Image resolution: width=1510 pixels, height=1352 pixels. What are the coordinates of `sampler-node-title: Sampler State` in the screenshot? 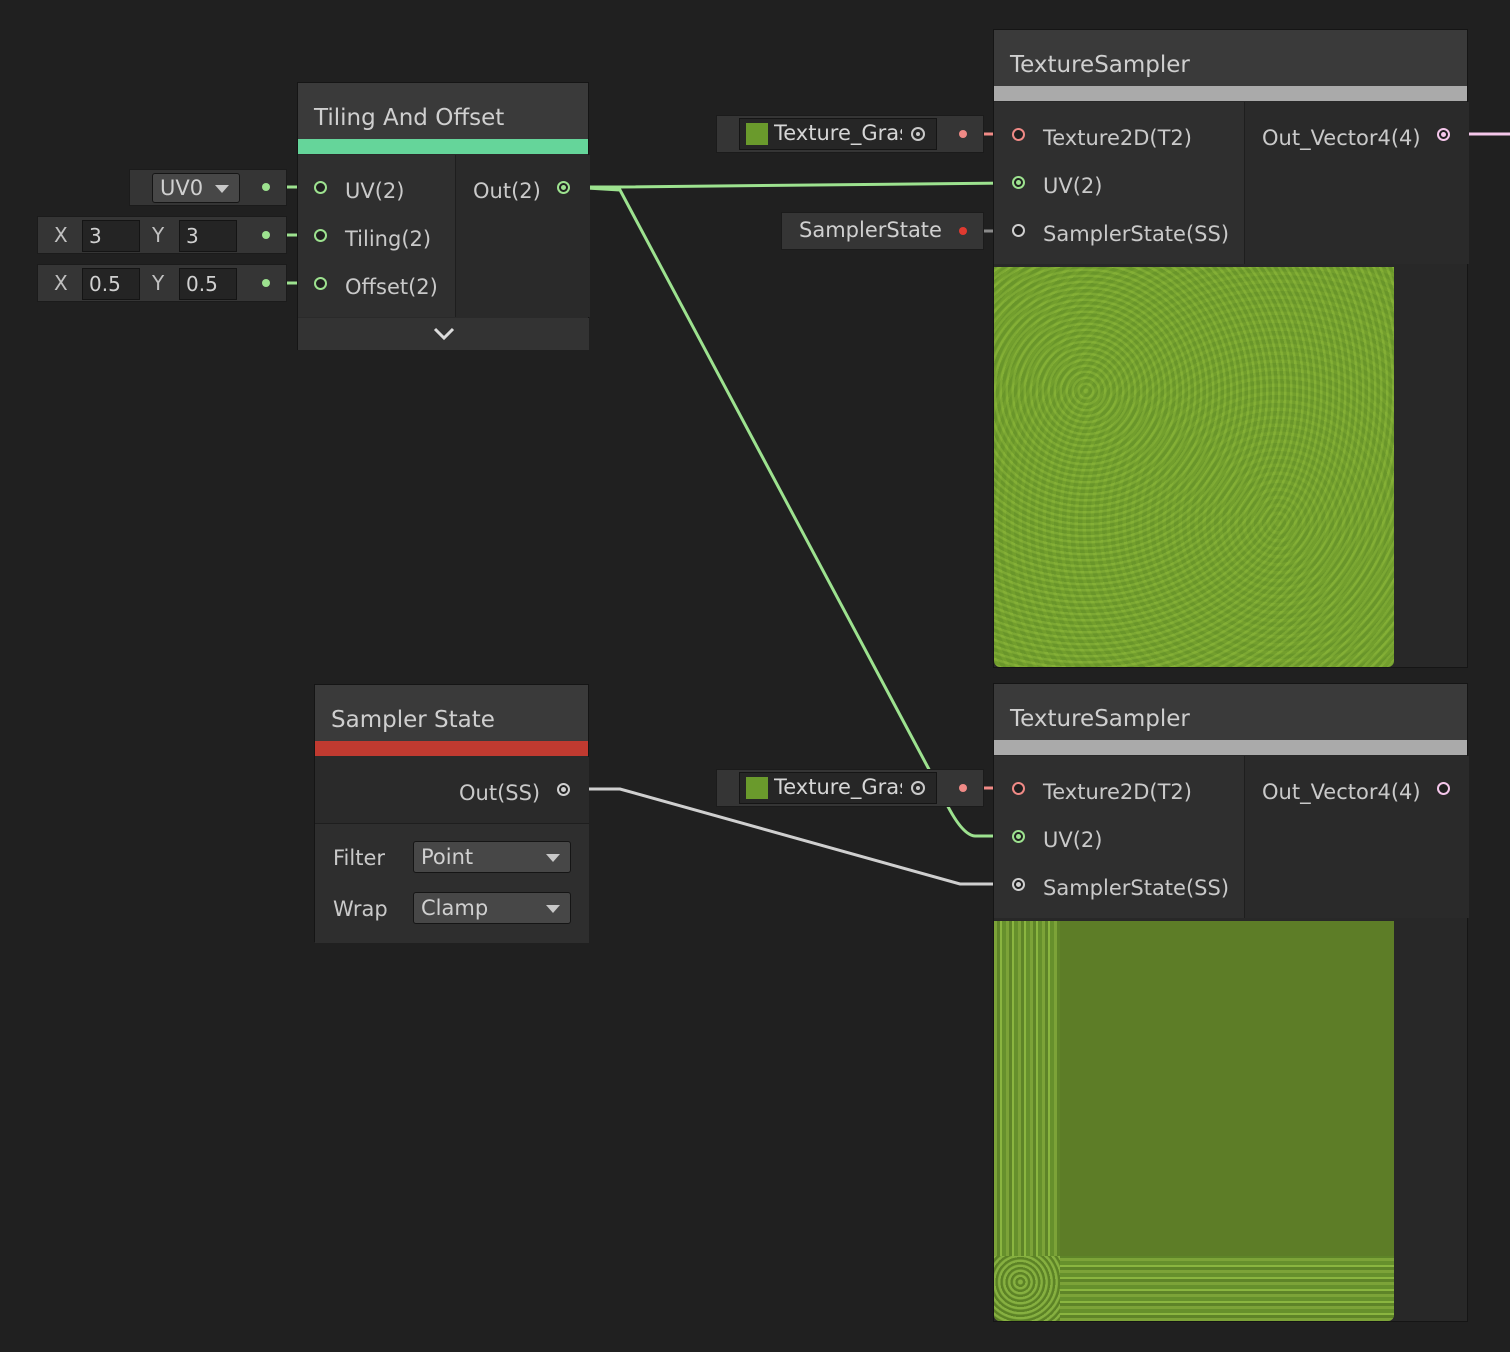 It's located at (451, 713).